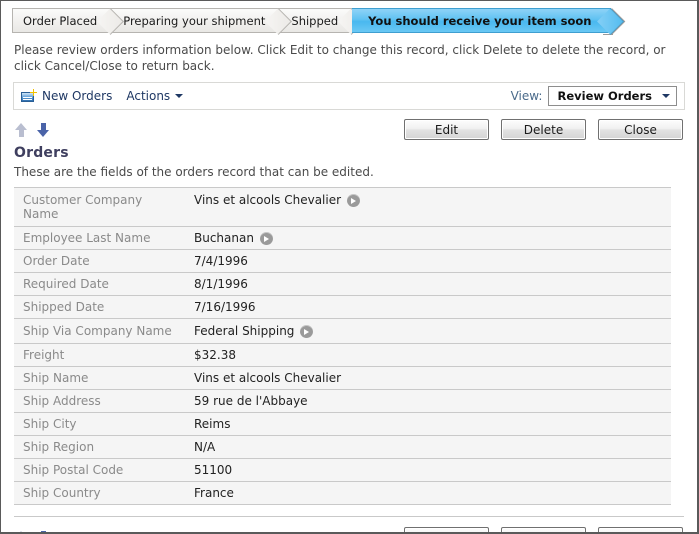 Image resolution: width=699 pixels, height=534 pixels. What do you see at coordinates (56, 378) in the screenshot?
I see `field-label: Ship Name` at bounding box center [56, 378].